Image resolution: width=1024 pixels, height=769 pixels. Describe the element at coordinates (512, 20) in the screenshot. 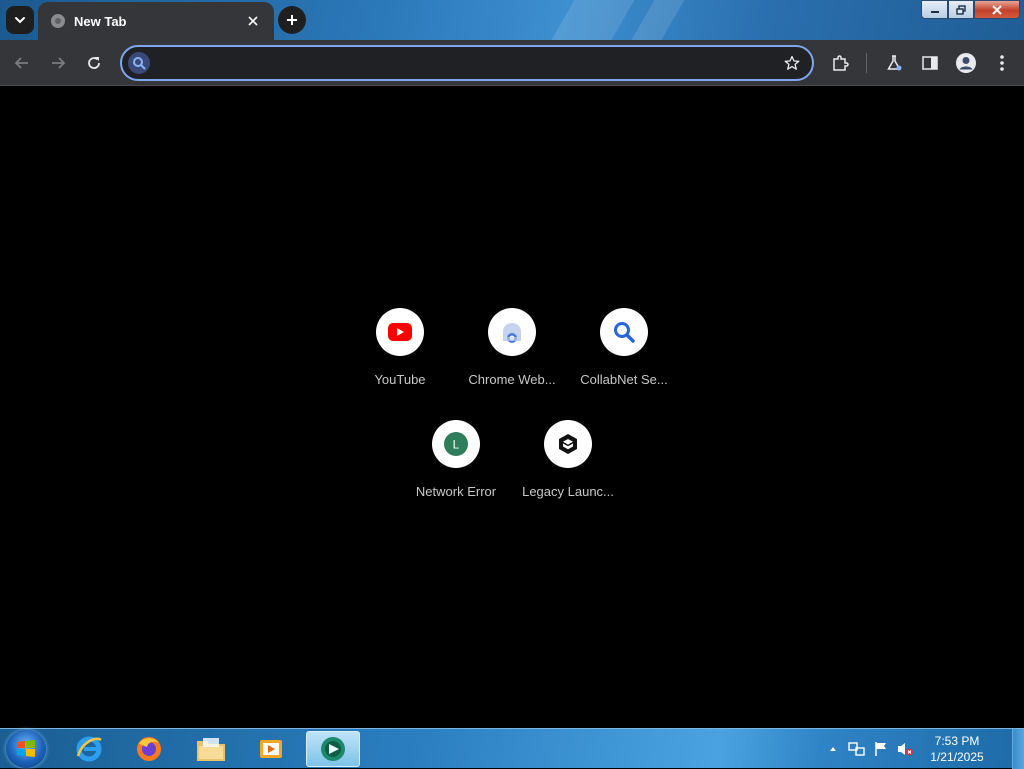

I see `browser-titlebar: New Tab` at that location.